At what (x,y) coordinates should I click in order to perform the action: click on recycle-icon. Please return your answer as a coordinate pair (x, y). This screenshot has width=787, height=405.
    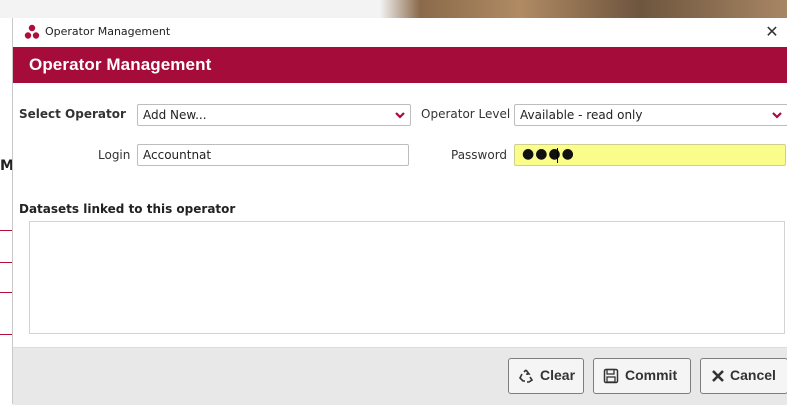
    Looking at the image, I should click on (526, 376).